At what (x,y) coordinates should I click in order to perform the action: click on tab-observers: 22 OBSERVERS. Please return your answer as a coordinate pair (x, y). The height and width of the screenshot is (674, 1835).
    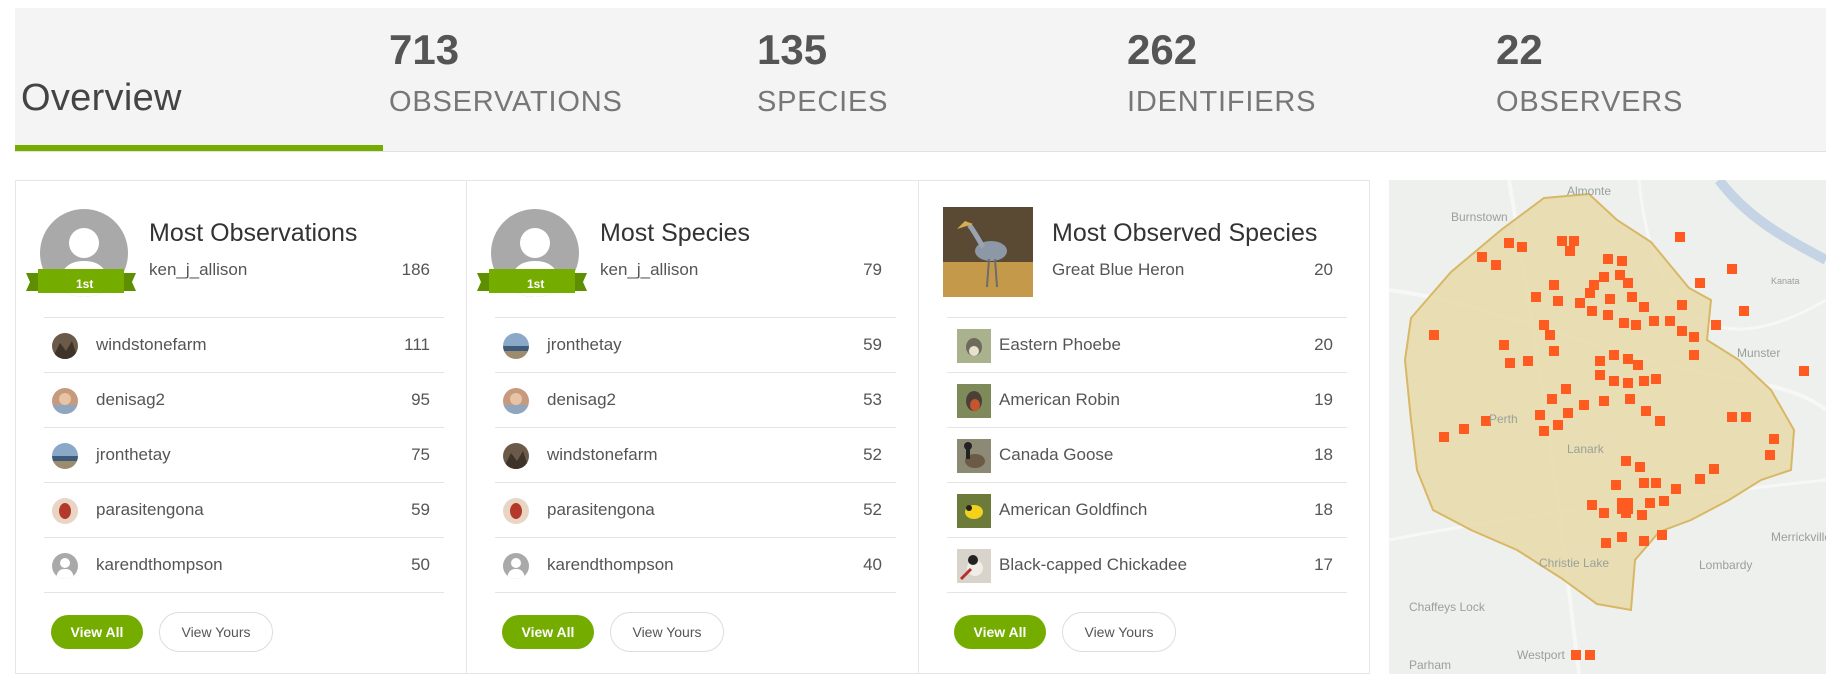
    Looking at the image, I should click on (1661, 79).